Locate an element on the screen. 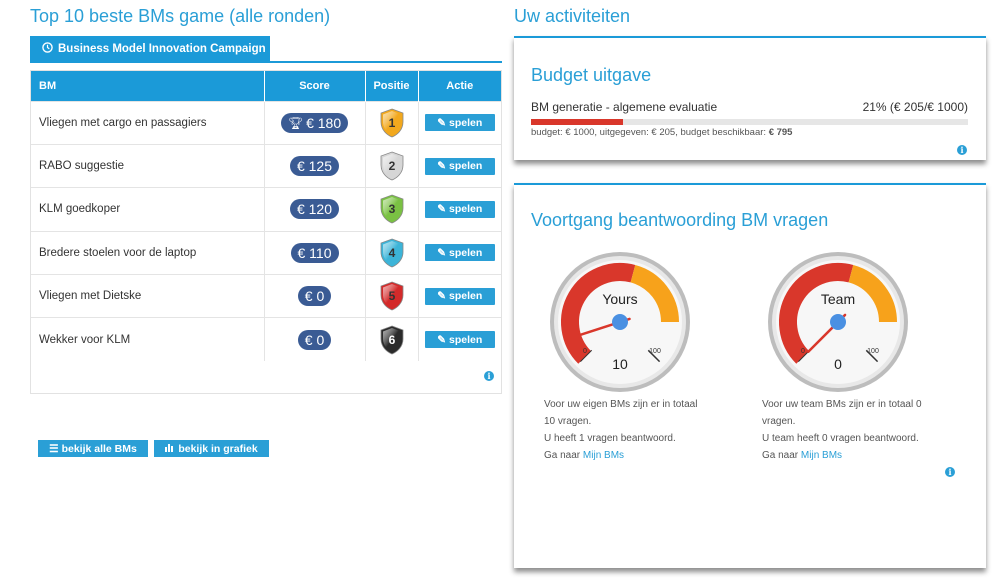 The height and width of the screenshot is (588, 995). campaign-tab-label: Business Model Innovation Campaign is located at coordinates (162, 48).